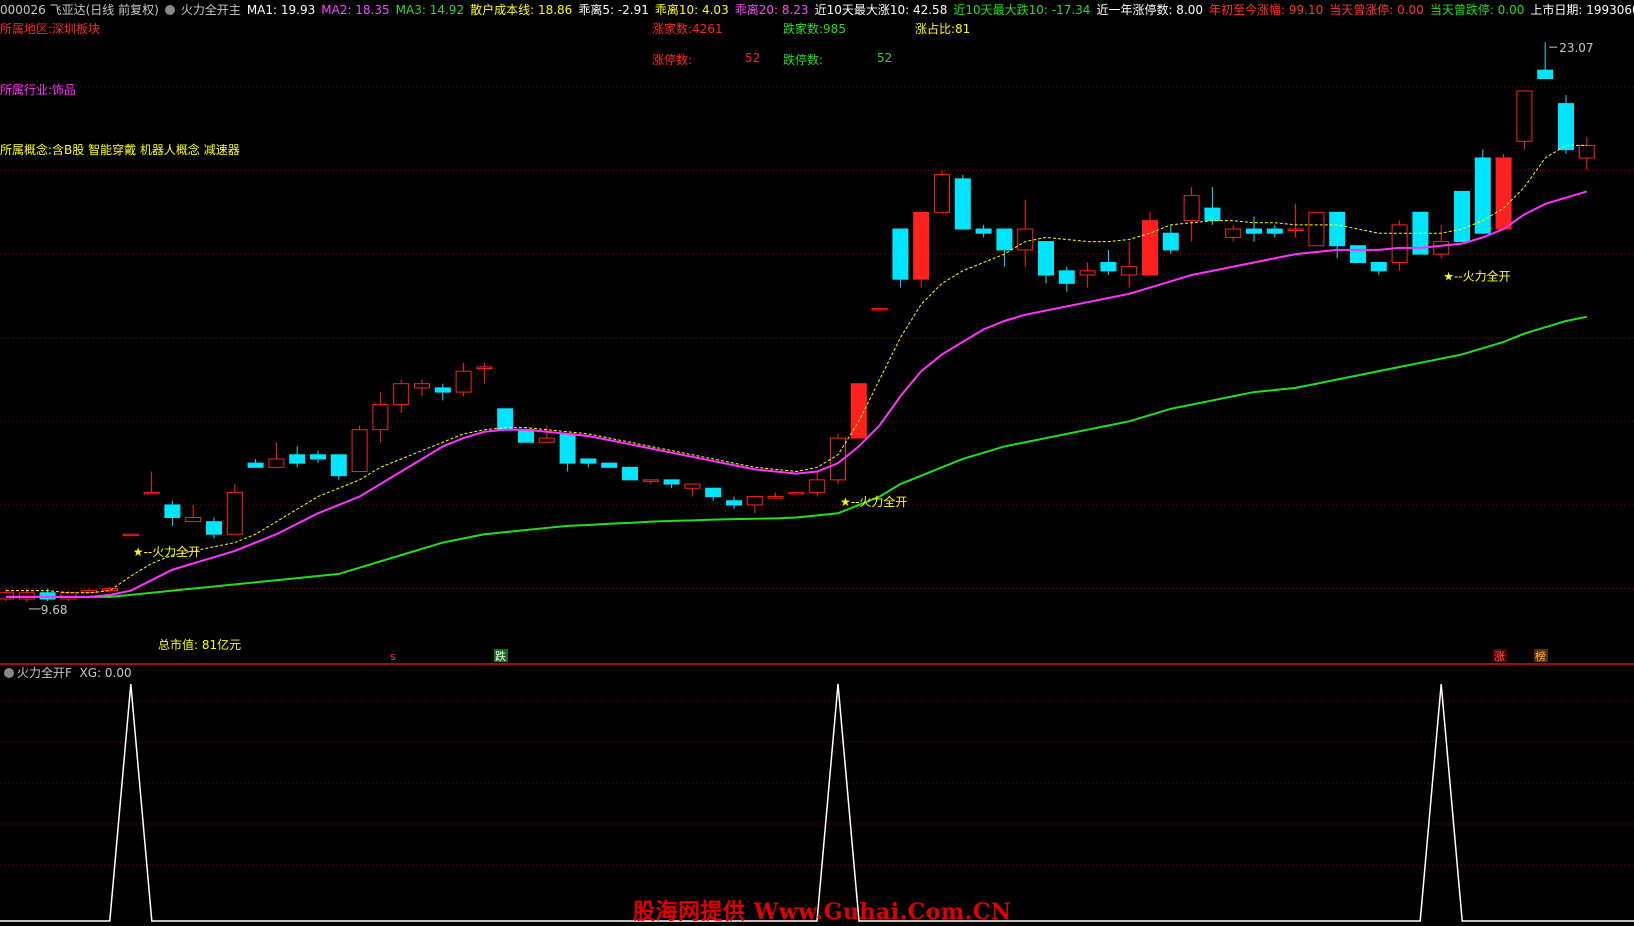 This screenshot has width=1634, height=926. I want to click on watermark: 股海网提供 Www.Guhai.Com.CN, so click(822, 912).